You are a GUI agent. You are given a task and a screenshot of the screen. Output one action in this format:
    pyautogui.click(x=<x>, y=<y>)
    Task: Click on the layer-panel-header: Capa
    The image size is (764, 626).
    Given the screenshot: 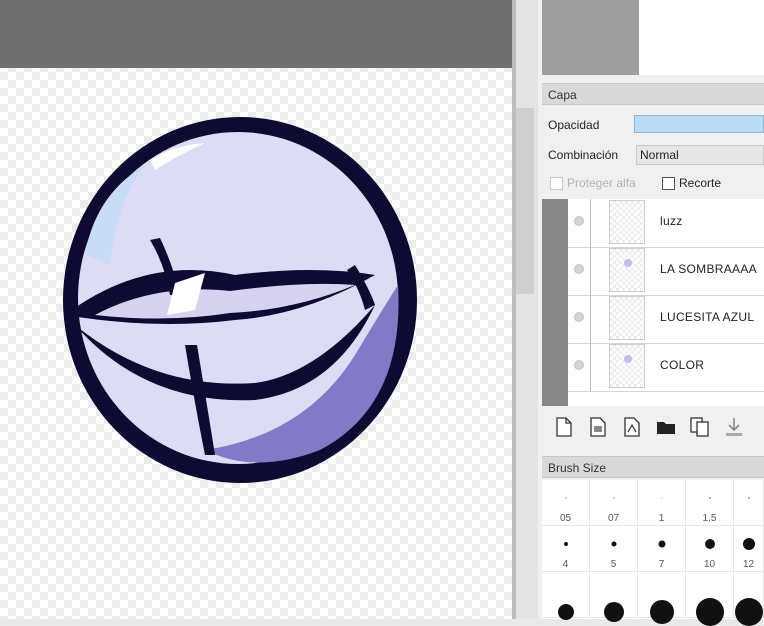 What is the action you would take?
    pyautogui.click(x=653, y=94)
    